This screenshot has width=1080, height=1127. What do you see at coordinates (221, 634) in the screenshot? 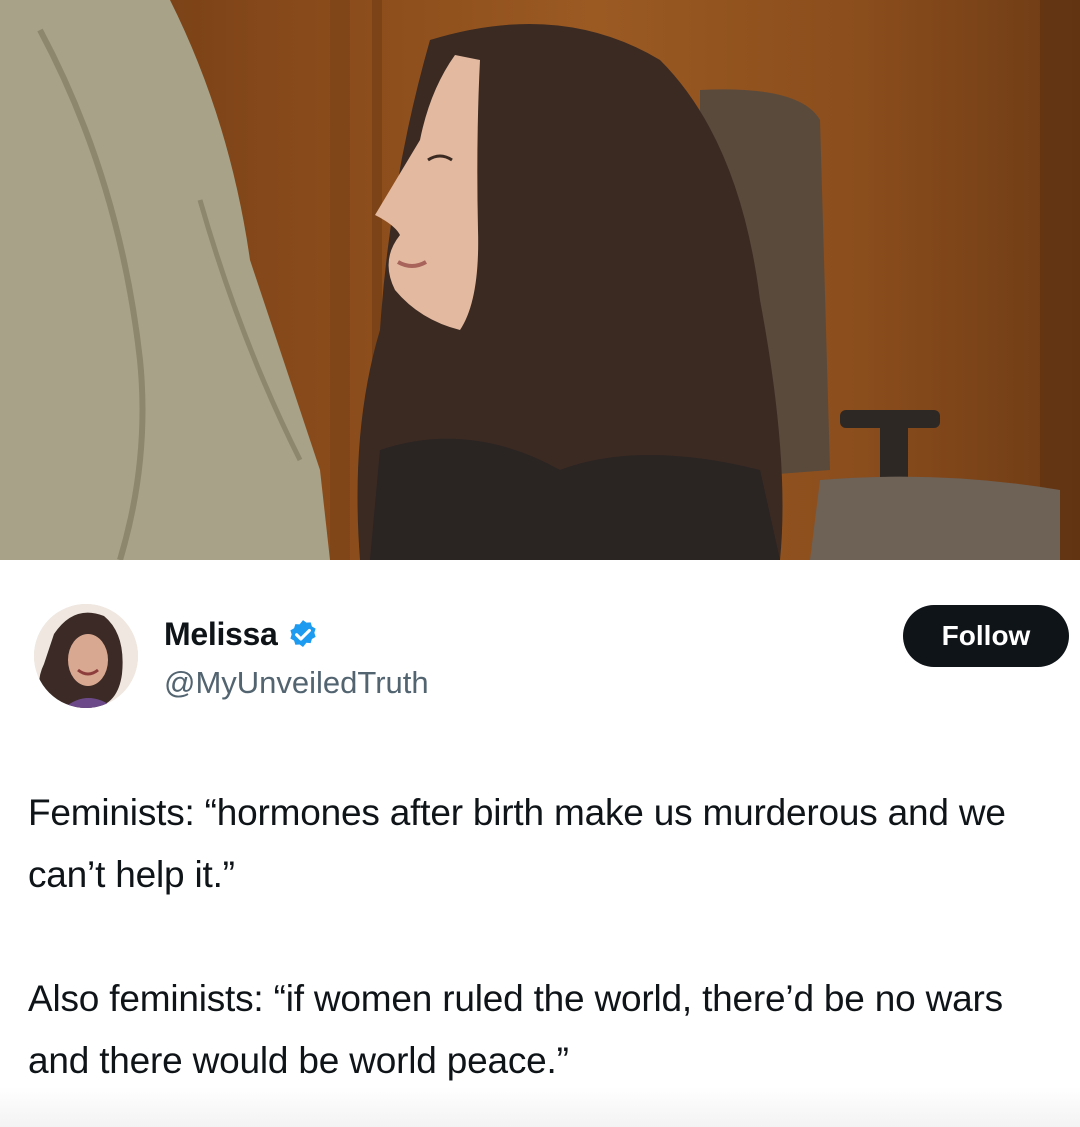
I see `author-name: Melissa` at bounding box center [221, 634].